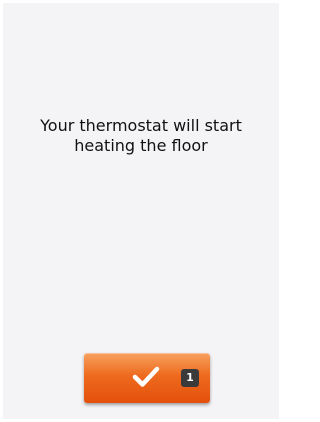 This screenshot has width=320, height=422. I want to click on status-message-line-1: Your thermostat will start, so click(141, 125).